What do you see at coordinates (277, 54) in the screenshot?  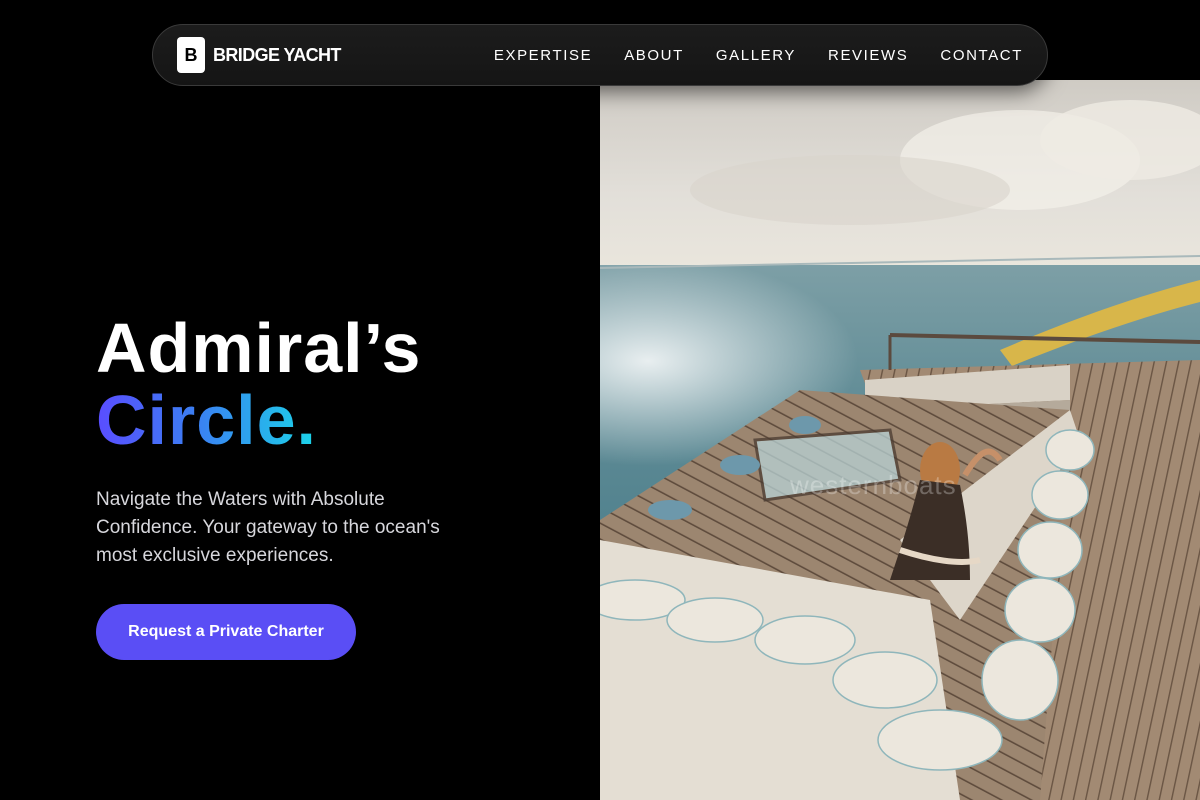 I see `brand-name: BRIDGE YACHT` at bounding box center [277, 54].